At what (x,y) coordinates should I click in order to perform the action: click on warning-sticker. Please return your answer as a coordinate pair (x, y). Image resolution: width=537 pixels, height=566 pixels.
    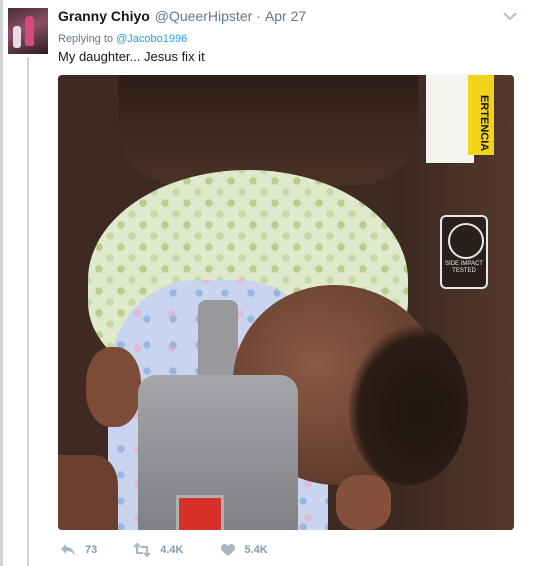
    Looking at the image, I should click on (450, 119).